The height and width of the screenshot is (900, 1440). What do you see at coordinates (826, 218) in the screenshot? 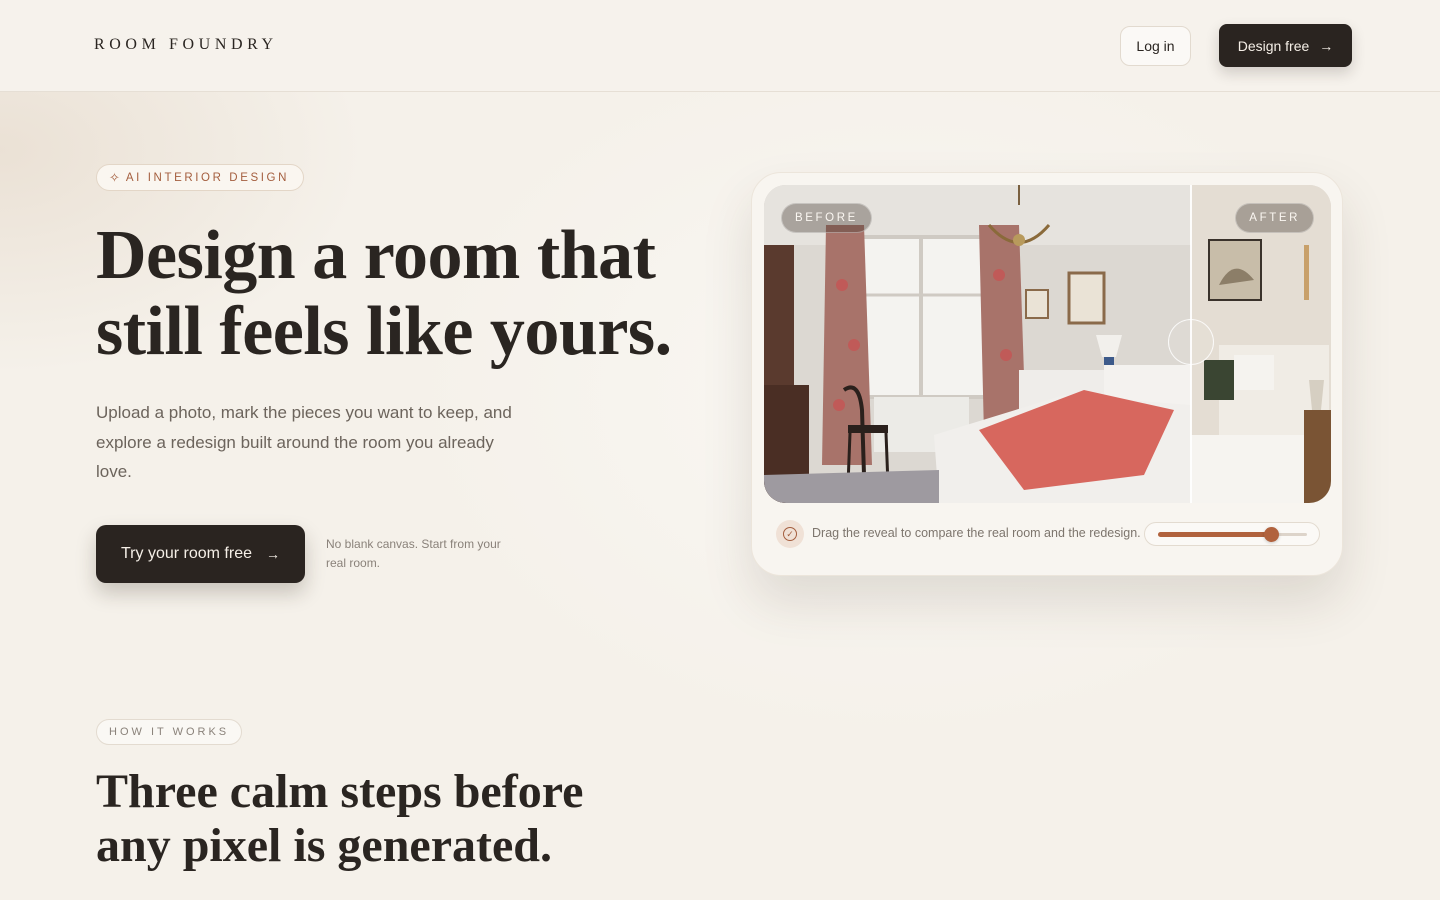
I see `before-label: BEFORE` at bounding box center [826, 218].